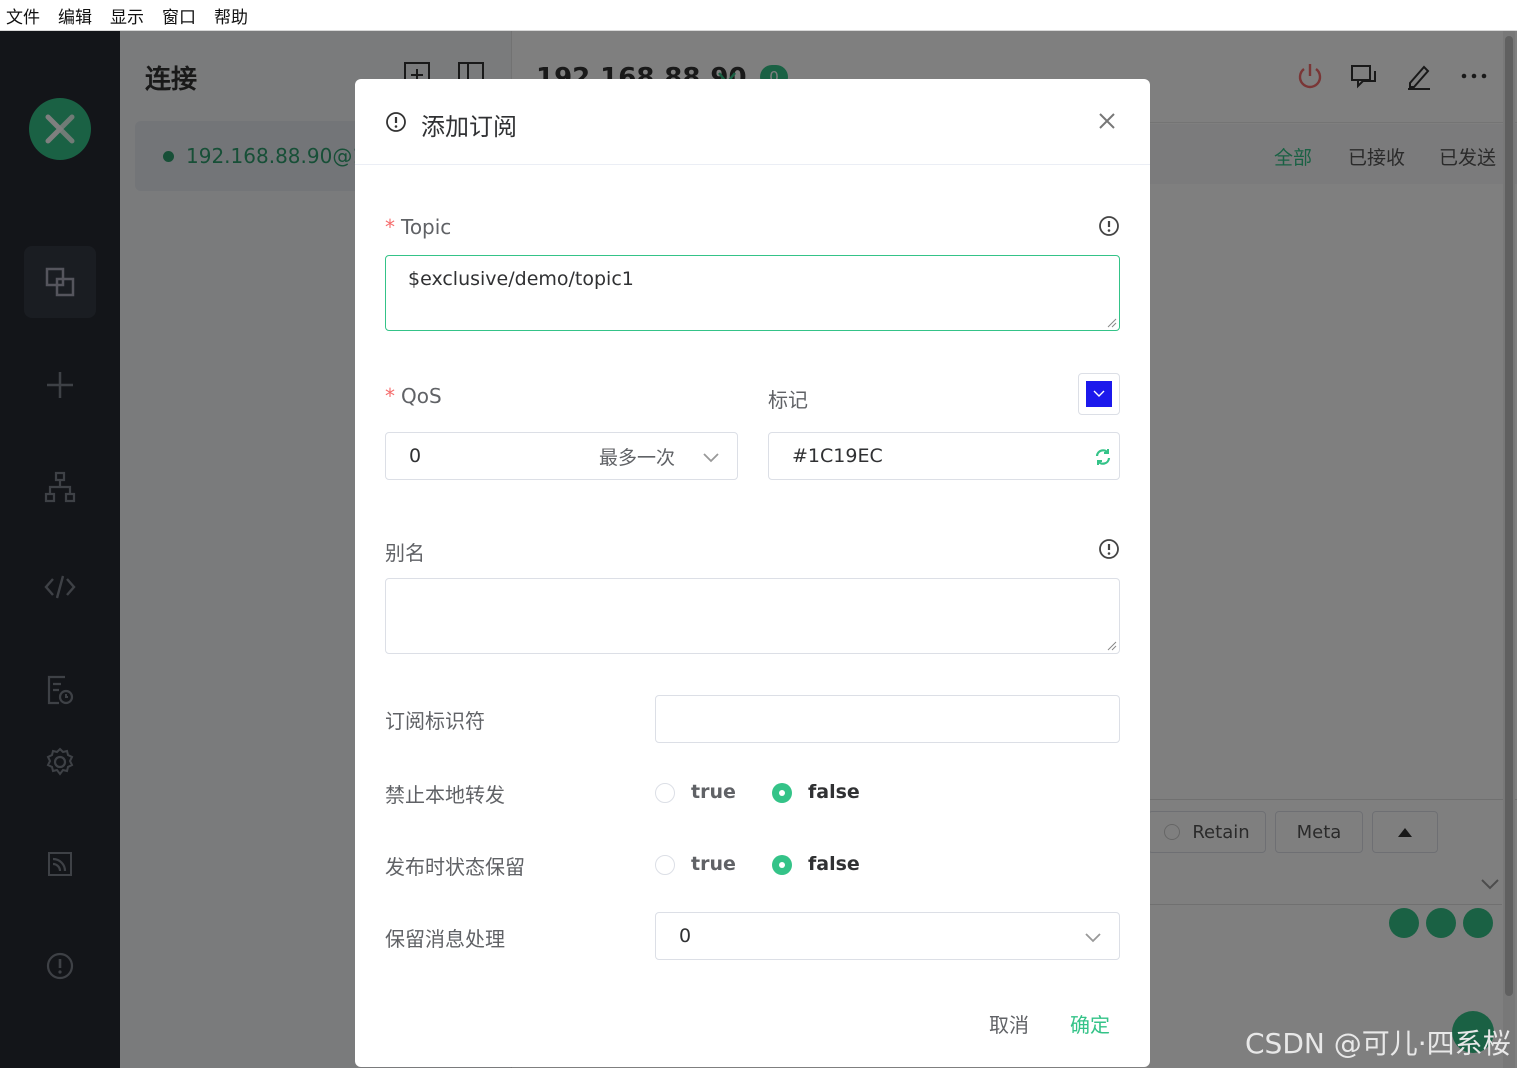 The width and height of the screenshot is (1517, 1068). What do you see at coordinates (782, 865) in the screenshot?
I see `retain-as-published-false-radio` at bounding box center [782, 865].